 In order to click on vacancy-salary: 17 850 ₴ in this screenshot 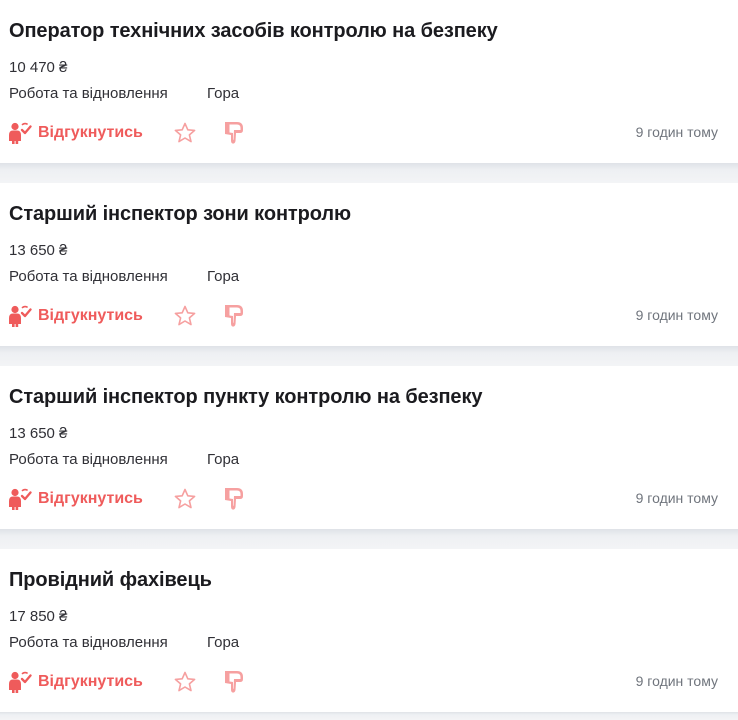, I will do `click(38, 616)`.